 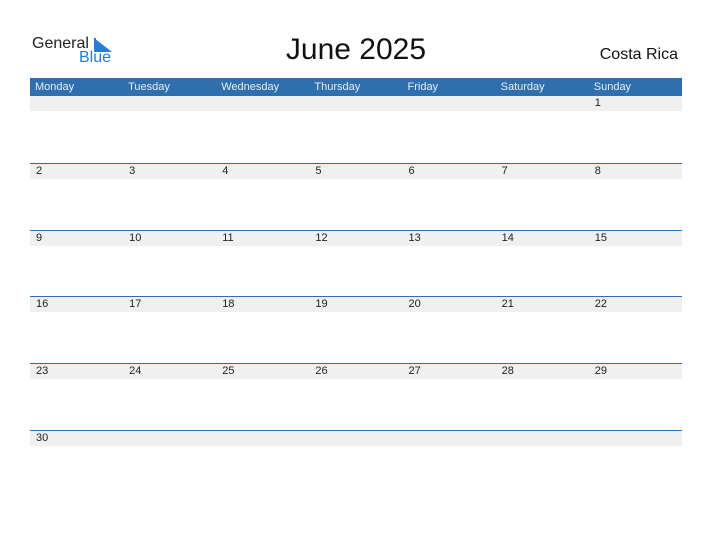 What do you see at coordinates (597, 171) in the screenshot?
I see `day-cell: 8` at bounding box center [597, 171].